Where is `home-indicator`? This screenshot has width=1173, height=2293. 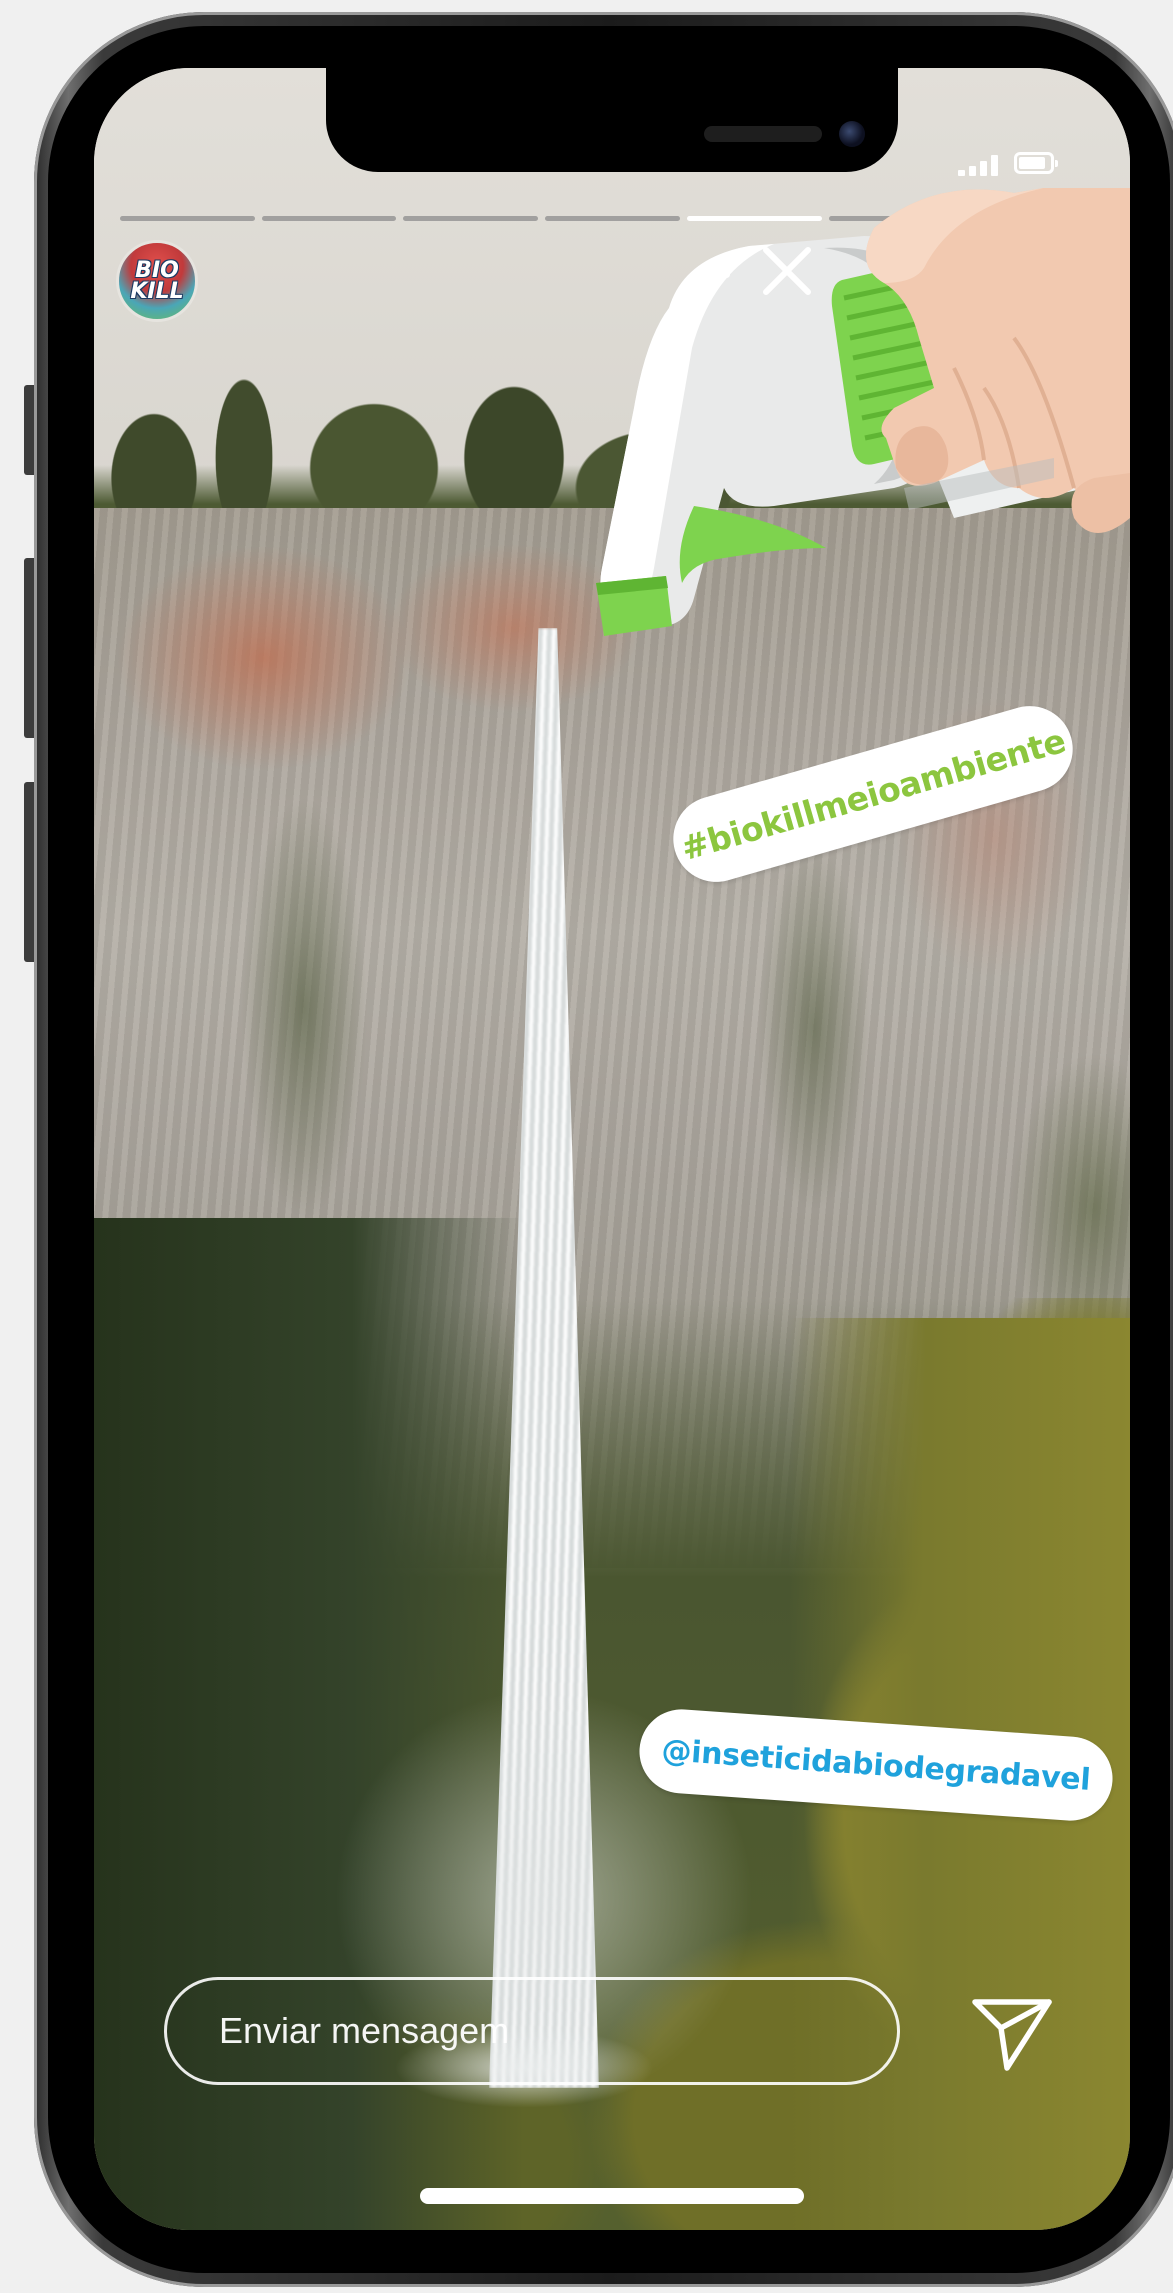
home-indicator is located at coordinates (612, 2196).